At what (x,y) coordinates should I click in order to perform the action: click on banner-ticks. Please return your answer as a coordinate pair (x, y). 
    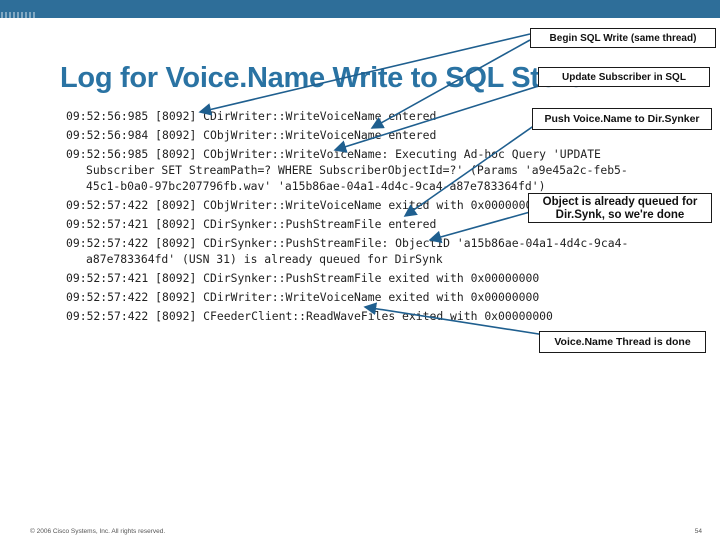
    Looking at the image, I should click on (18, 15).